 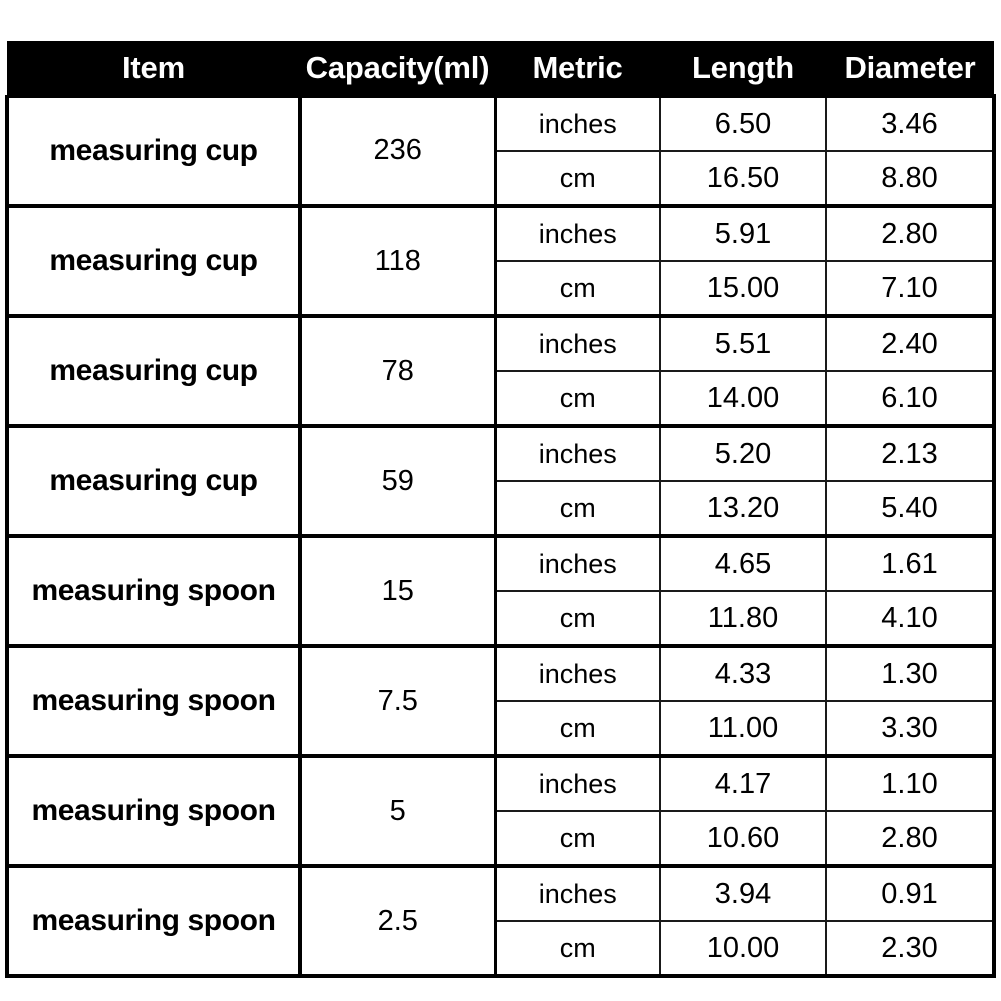 What do you see at coordinates (910, 893) in the screenshot?
I see `cell-diameter: 0.91` at bounding box center [910, 893].